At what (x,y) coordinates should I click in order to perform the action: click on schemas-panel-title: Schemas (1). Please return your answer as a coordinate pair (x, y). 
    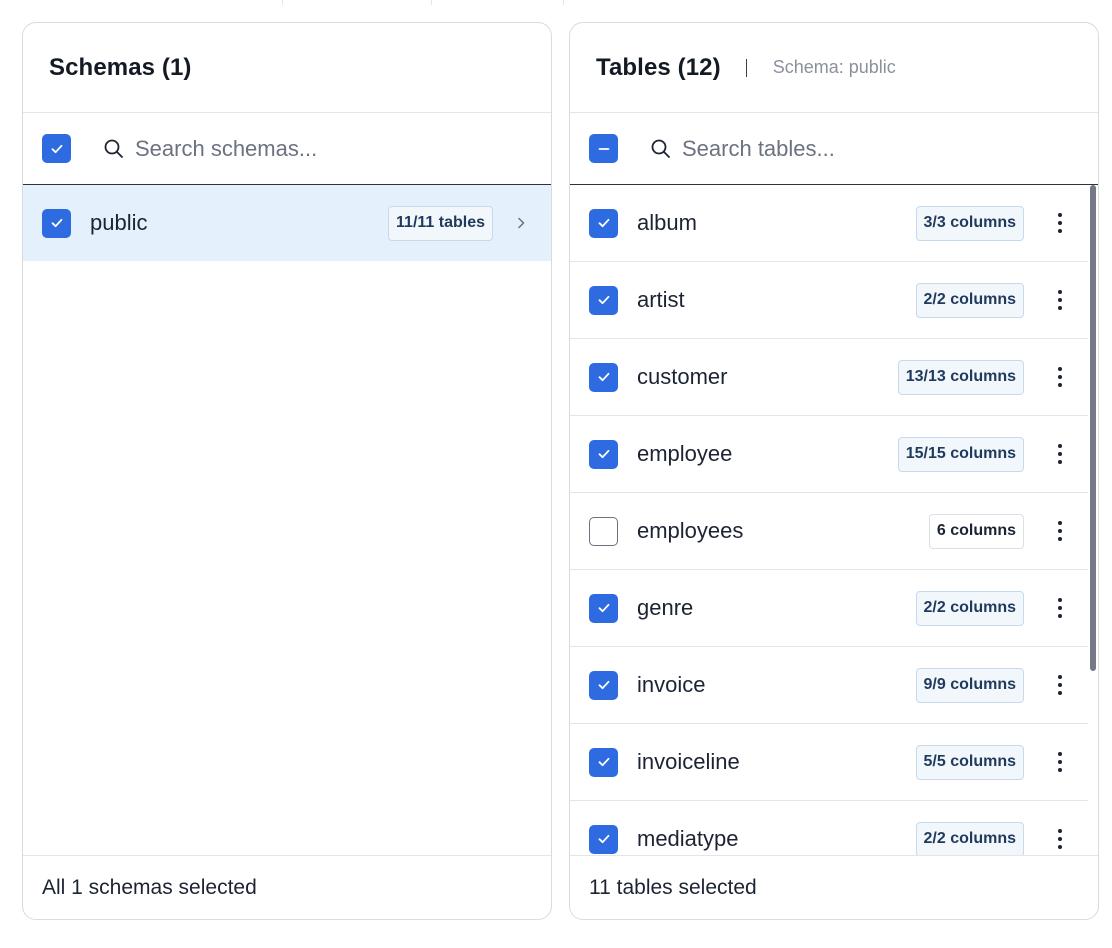
    Looking at the image, I should click on (120, 67).